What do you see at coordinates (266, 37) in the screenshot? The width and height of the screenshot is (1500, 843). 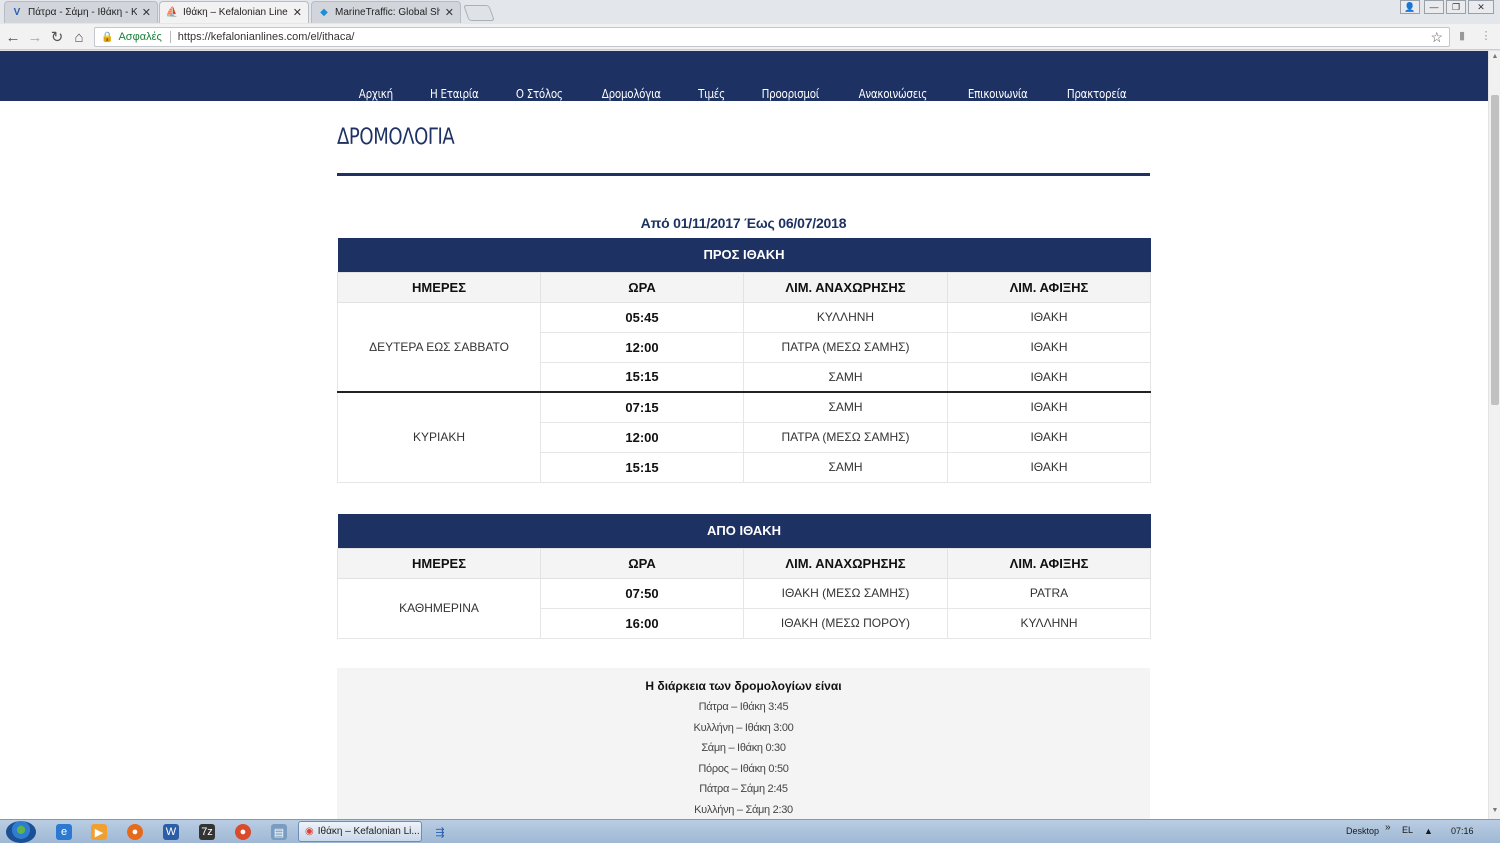 I see `url-text: https://kefalonianlines.com/el/ithaca/` at bounding box center [266, 37].